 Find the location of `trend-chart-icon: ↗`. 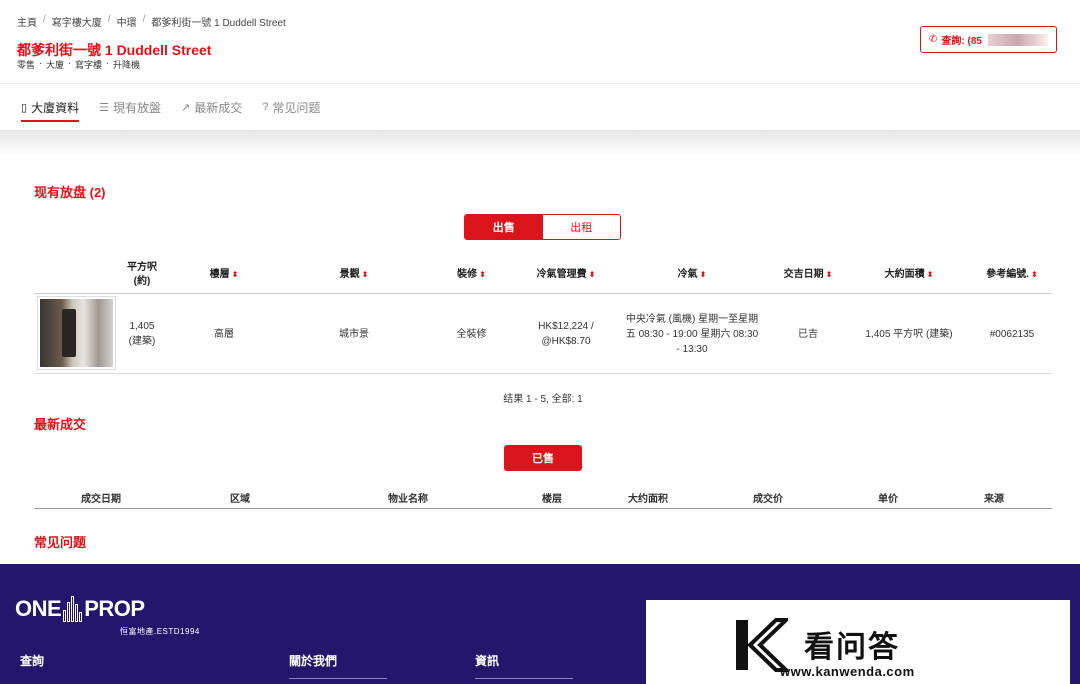

trend-chart-icon: ↗ is located at coordinates (185, 107).